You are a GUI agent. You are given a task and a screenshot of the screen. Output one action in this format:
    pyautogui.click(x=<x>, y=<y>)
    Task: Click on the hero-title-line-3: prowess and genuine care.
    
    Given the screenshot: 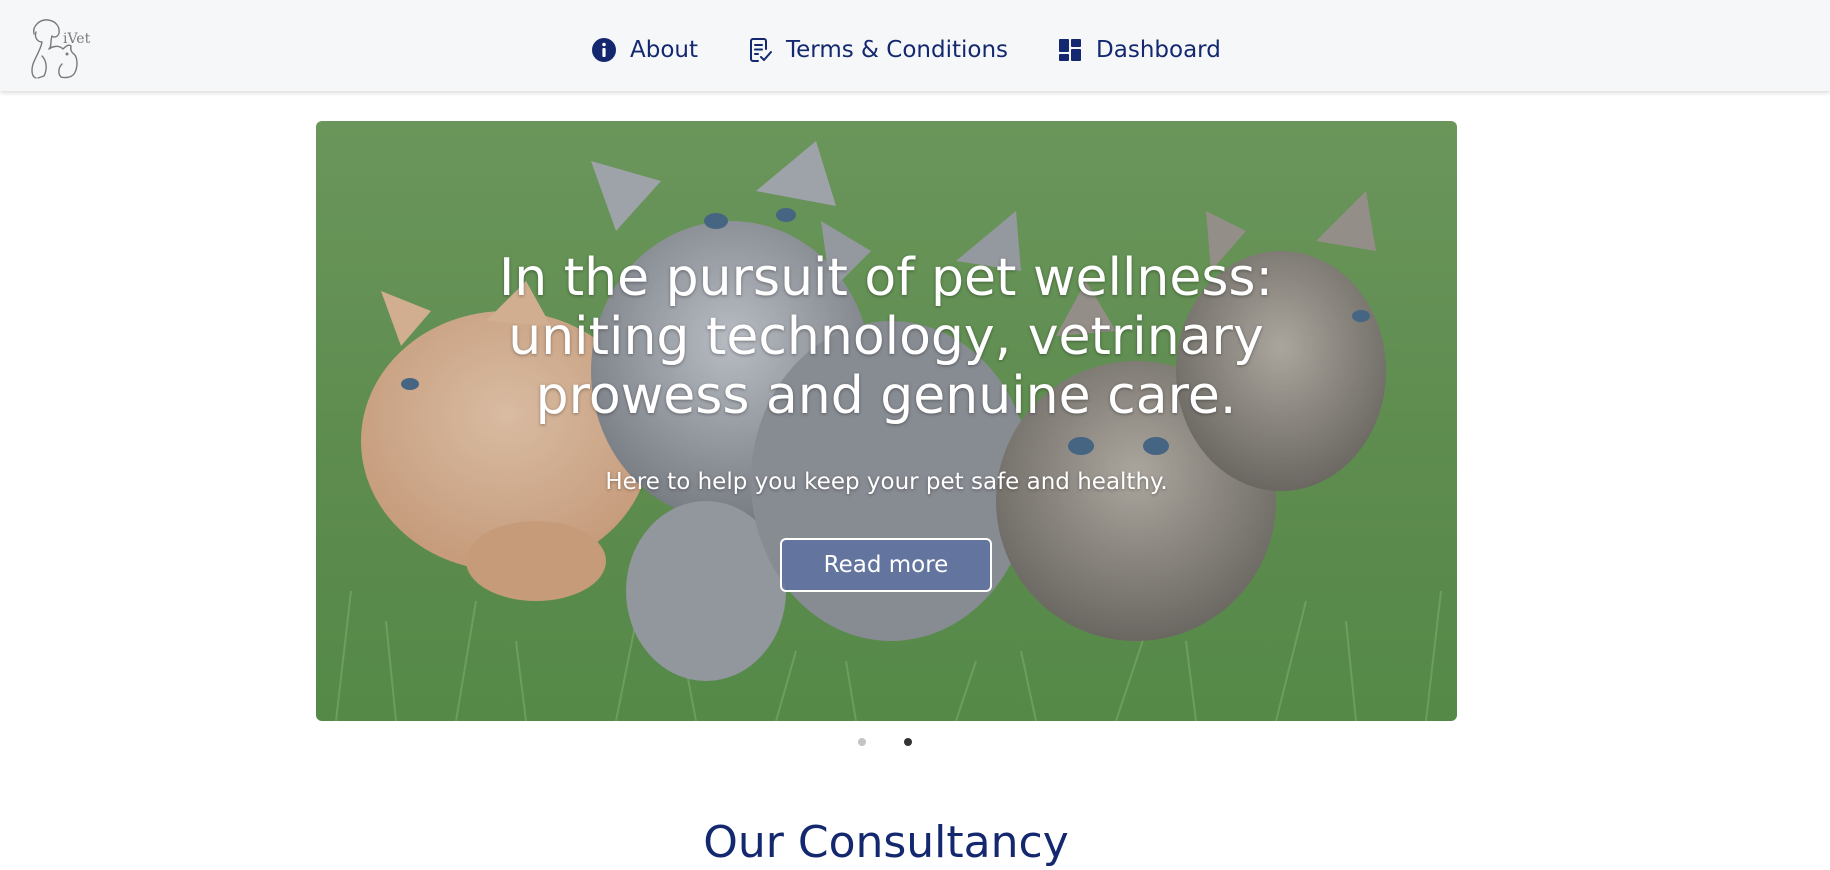 What is the action you would take?
    pyautogui.click(x=886, y=396)
    